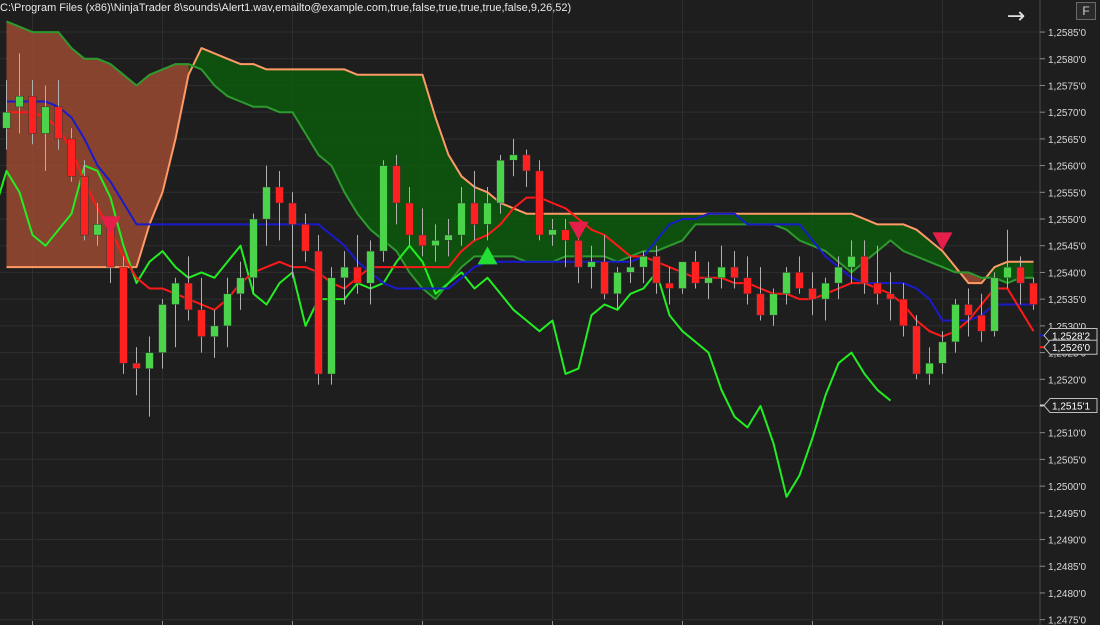 The height and width of the screenshot is (625, 1100). What do you see at coordinates (1067, 380) in the screenshot?
I see `y-tick-label: 1,2520'0` at bounding box center [1067, 380].